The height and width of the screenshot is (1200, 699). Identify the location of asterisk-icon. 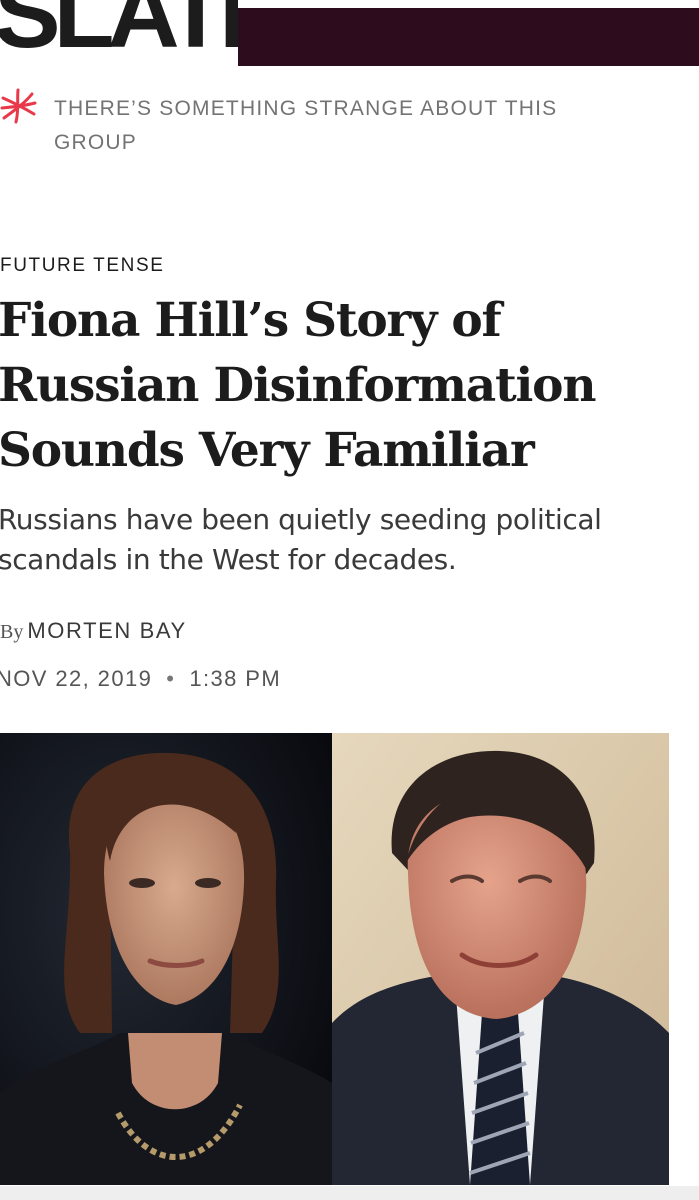
(18, 106).